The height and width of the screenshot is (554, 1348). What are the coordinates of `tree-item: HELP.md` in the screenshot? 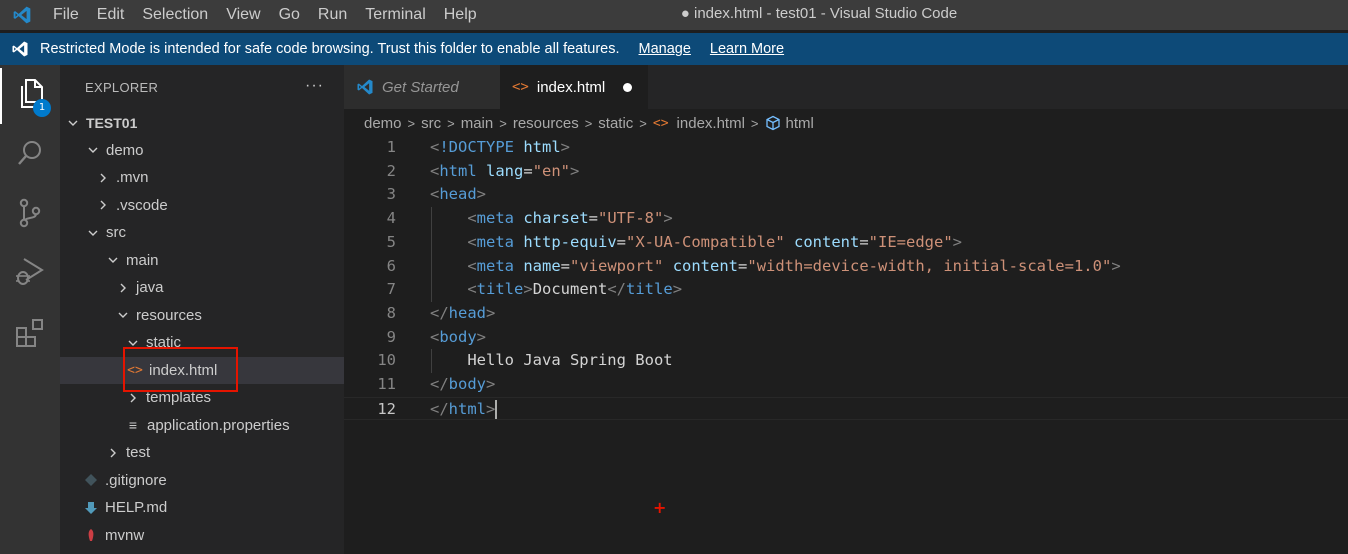 It's located at (202, 507).